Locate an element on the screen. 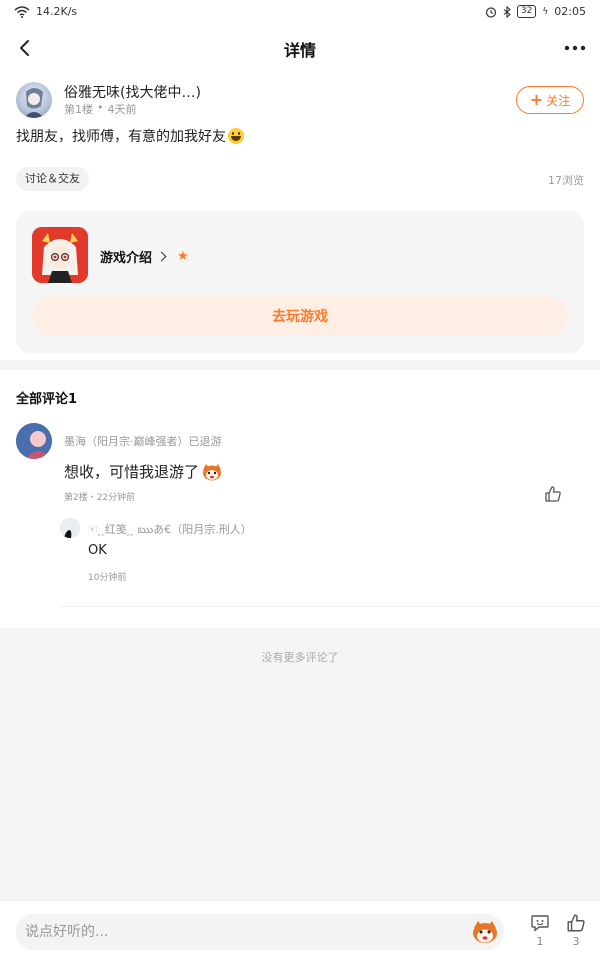 The image size is (600, 960). more-dots-icon is located at coordinates (575, 48).